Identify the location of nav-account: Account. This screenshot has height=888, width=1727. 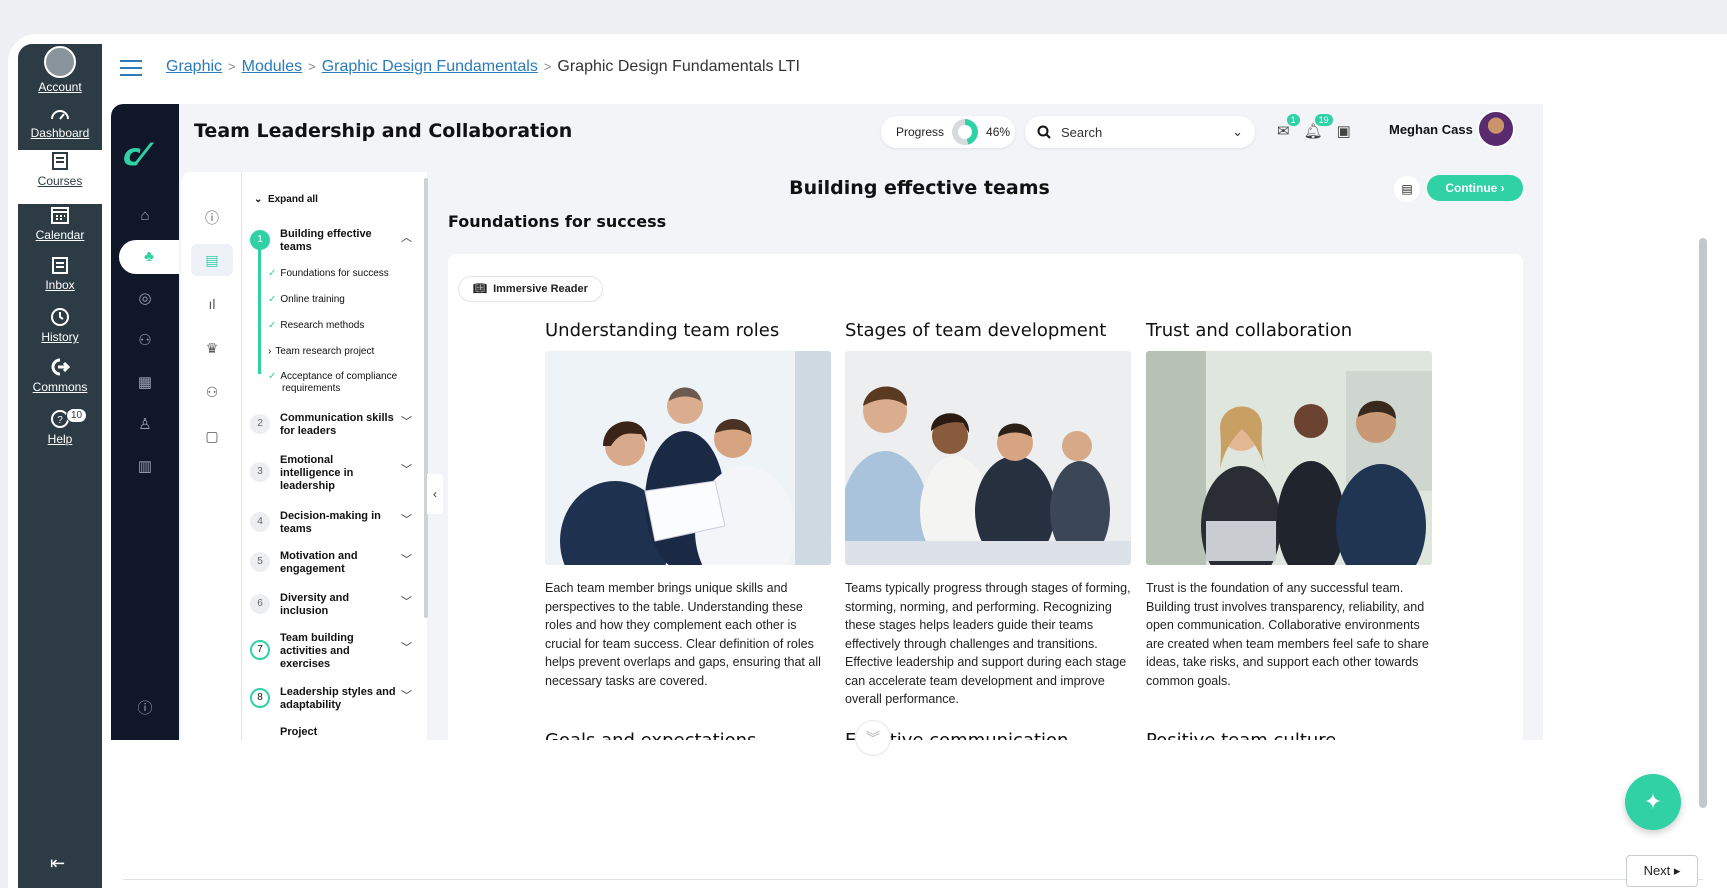
(60, 71).